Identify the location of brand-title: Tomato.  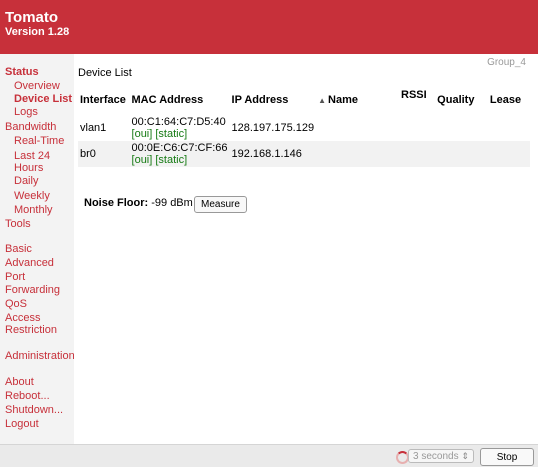
(32, 17).